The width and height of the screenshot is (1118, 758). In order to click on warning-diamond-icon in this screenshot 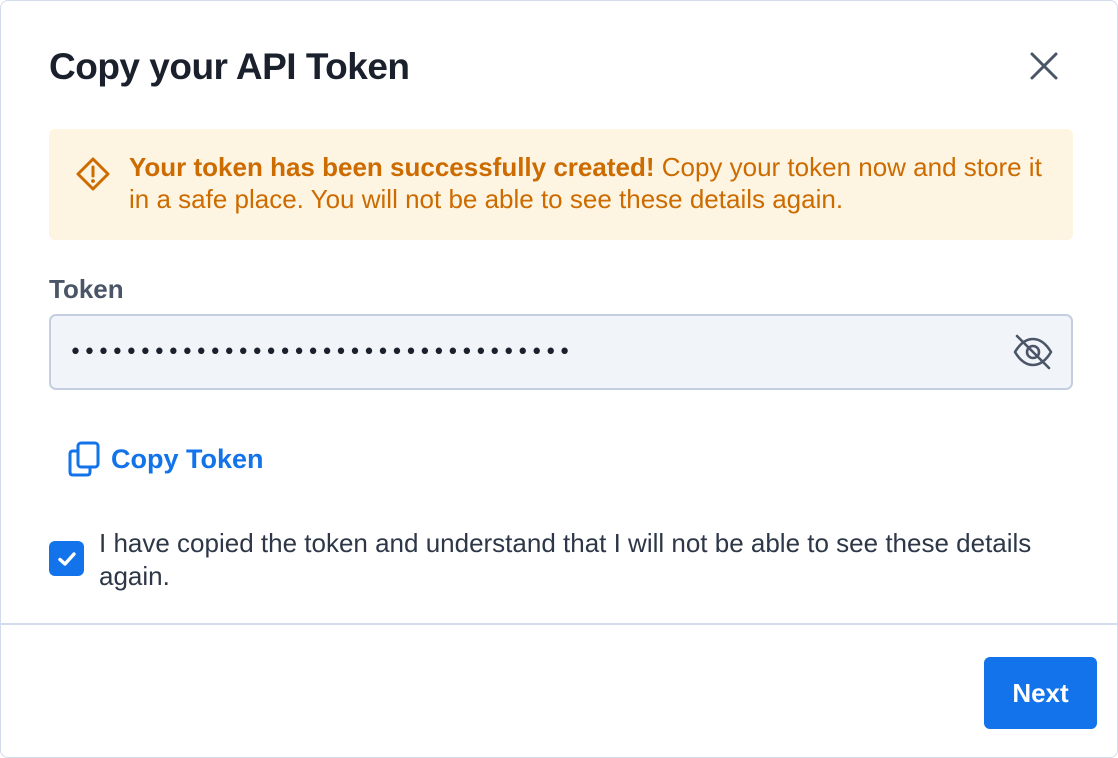, I will do `click(93, 174)`.